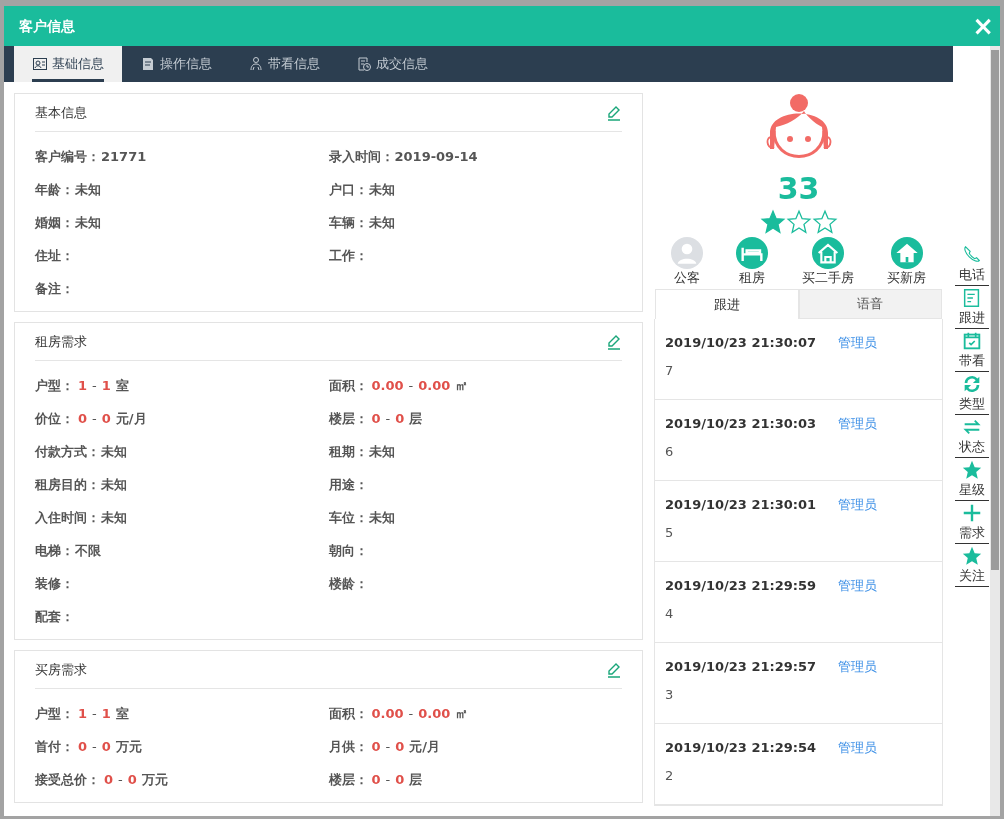 The image size is (1004, 819). What do you see at coordinates (67, 779) in the screenshot?
I see `field-label: 接受总价：` at bounding box center [67, 779].